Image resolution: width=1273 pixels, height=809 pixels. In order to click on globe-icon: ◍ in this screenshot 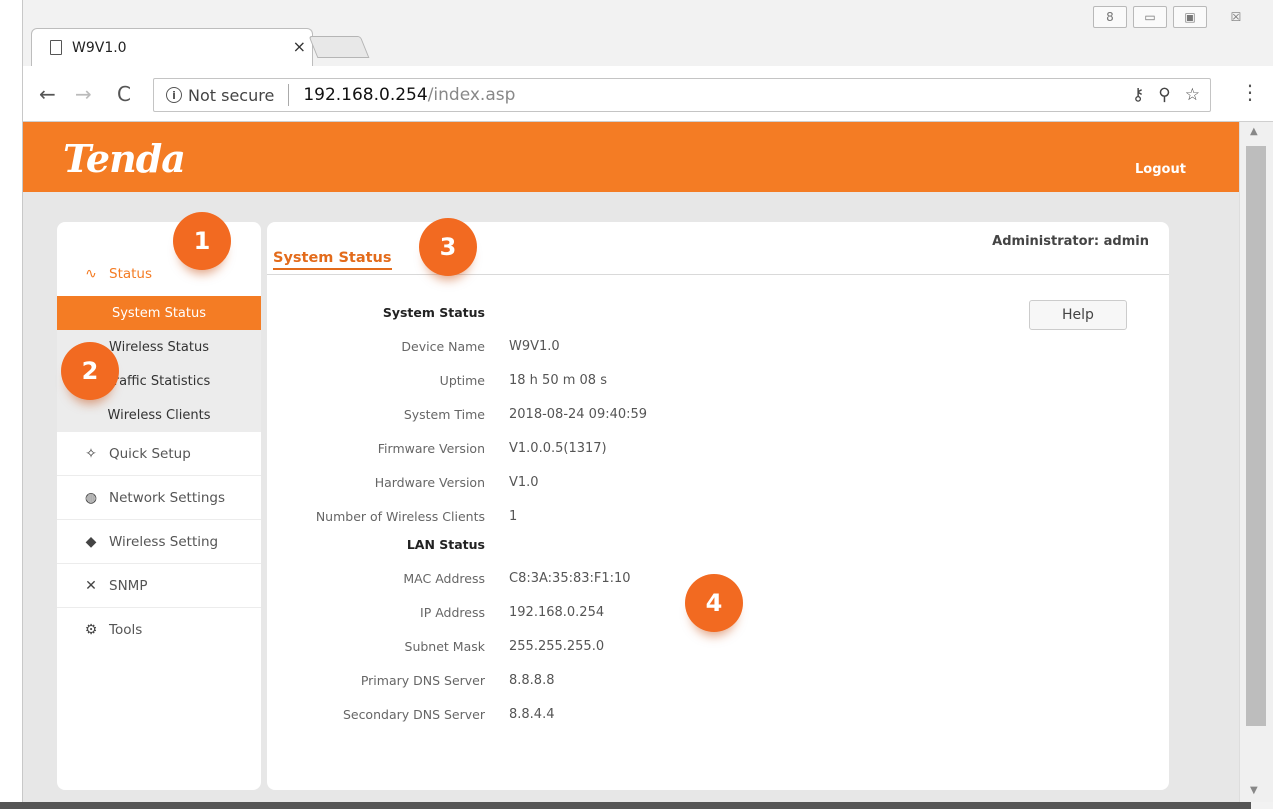, I will do `click(91, 497)`.